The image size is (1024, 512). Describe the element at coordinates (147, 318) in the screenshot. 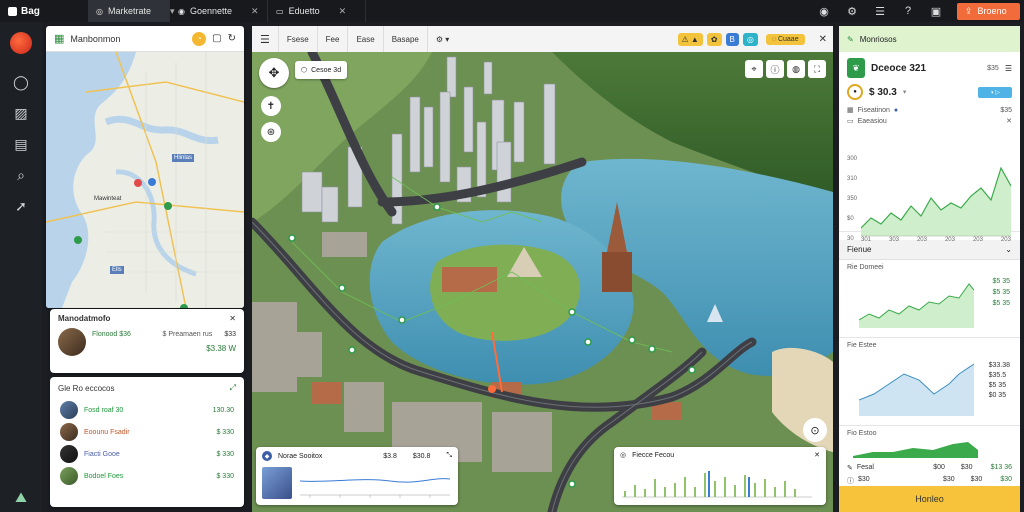

I see `summary-card-header: Manodatmofo ✕` at that location.